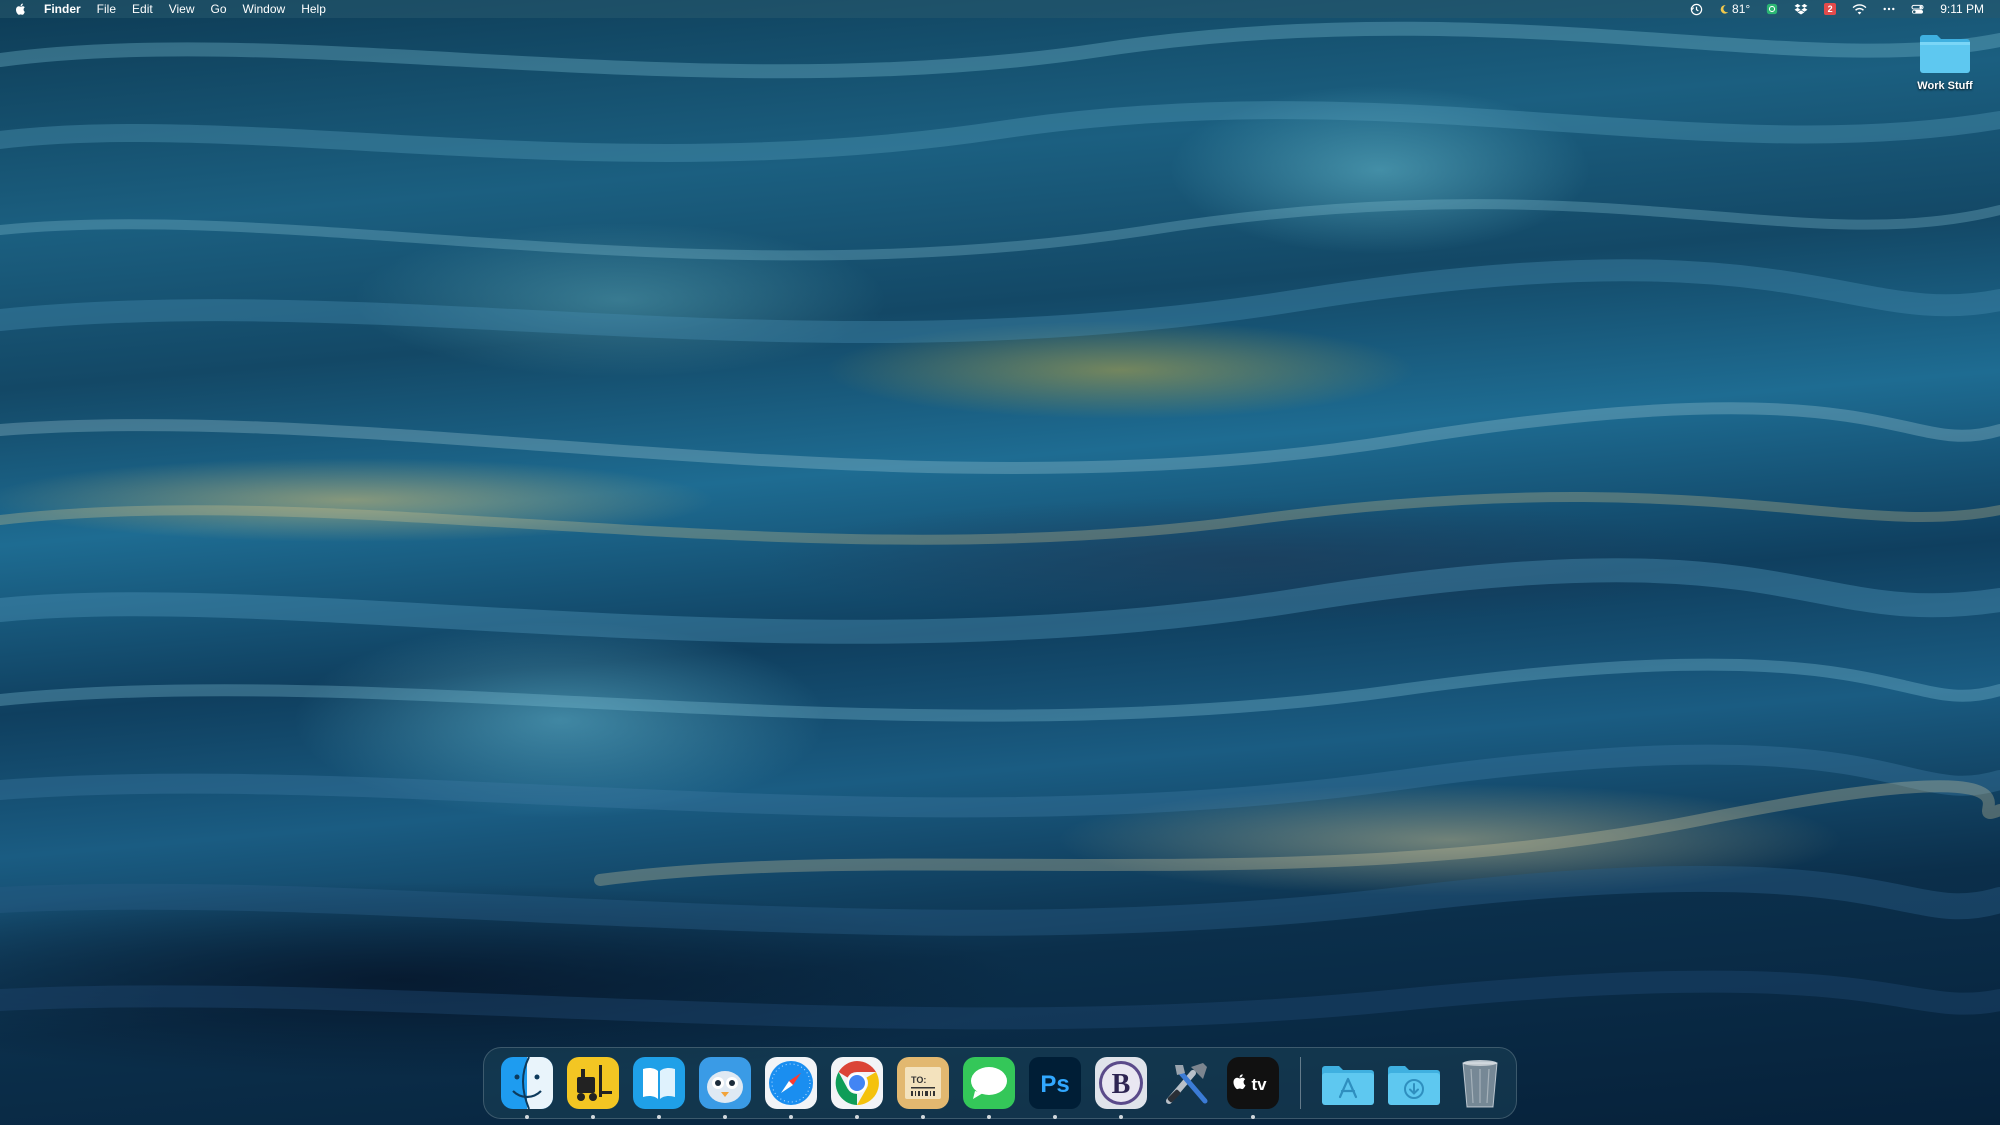 Image resolution: width=2000 pixels, height=1125 pixels. I want to click on dock-stack-downloads, so click(1414, 1083).